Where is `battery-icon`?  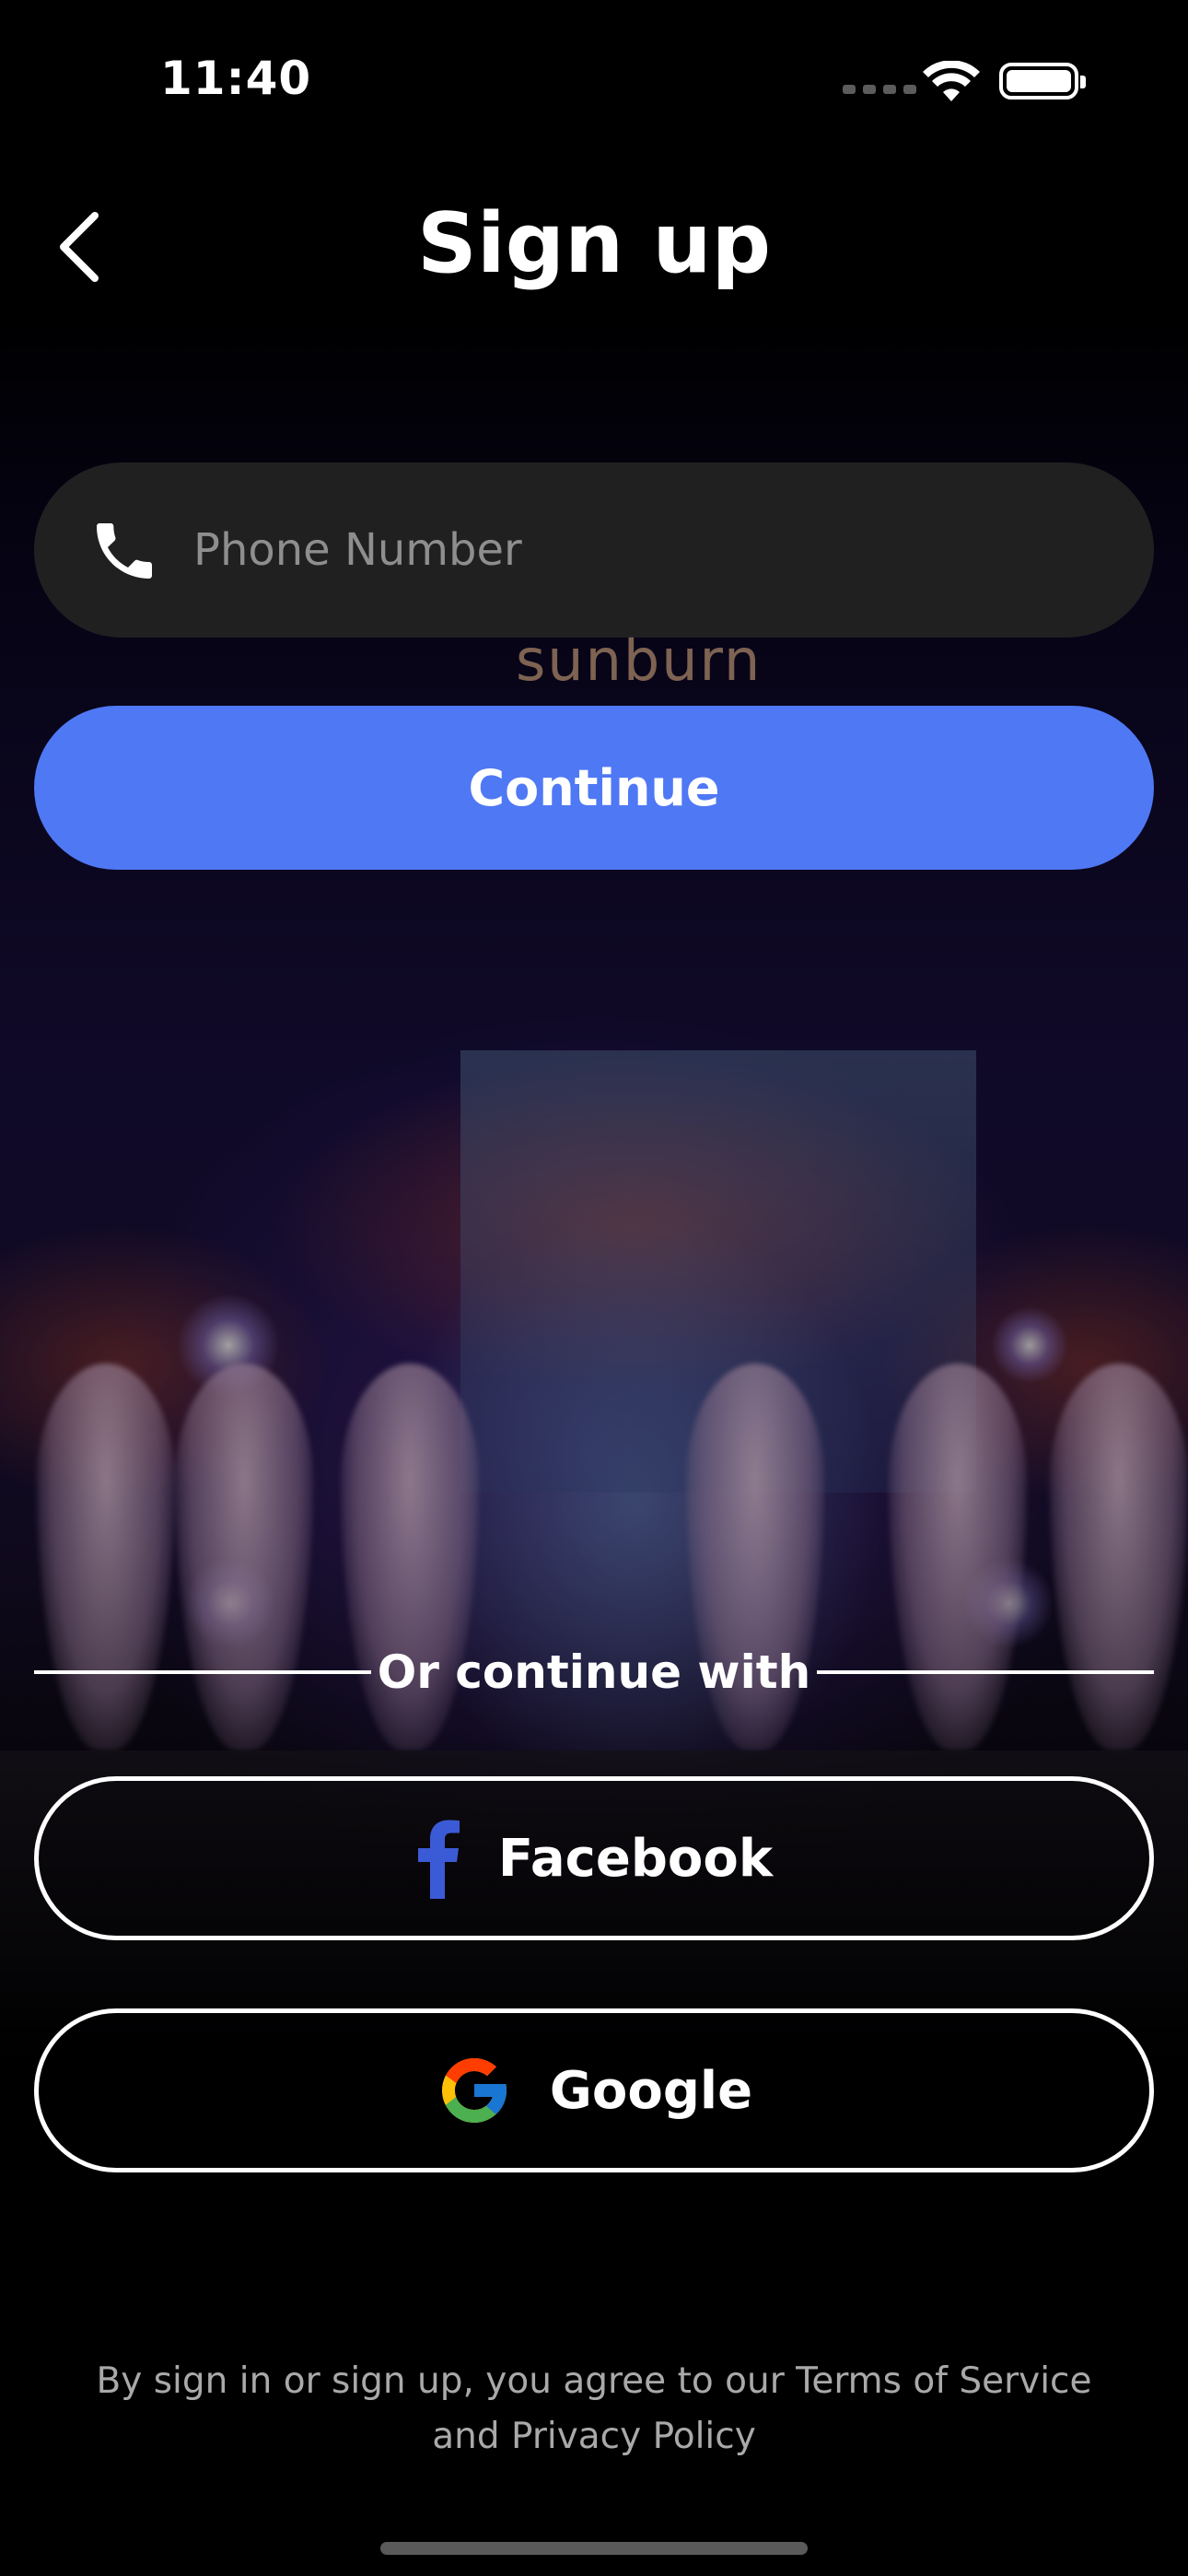
battery-icon is located at coordinates (1042, 81).